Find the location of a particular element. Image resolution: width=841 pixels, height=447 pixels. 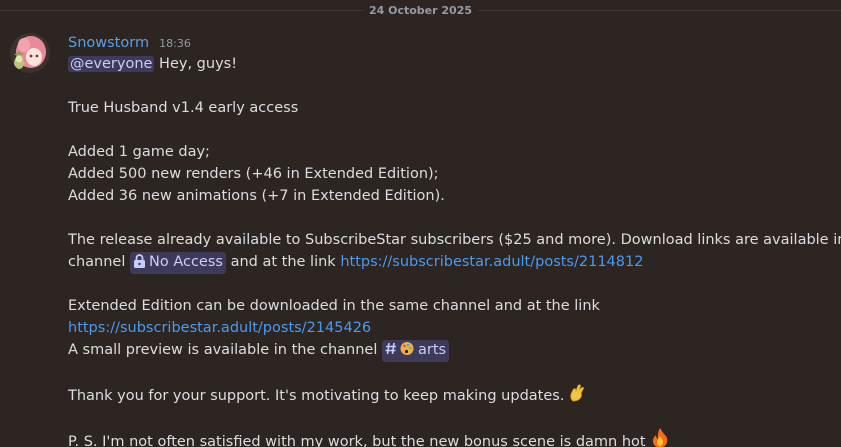

crossed-fingers-emoji is located at coordinates (577, 396).